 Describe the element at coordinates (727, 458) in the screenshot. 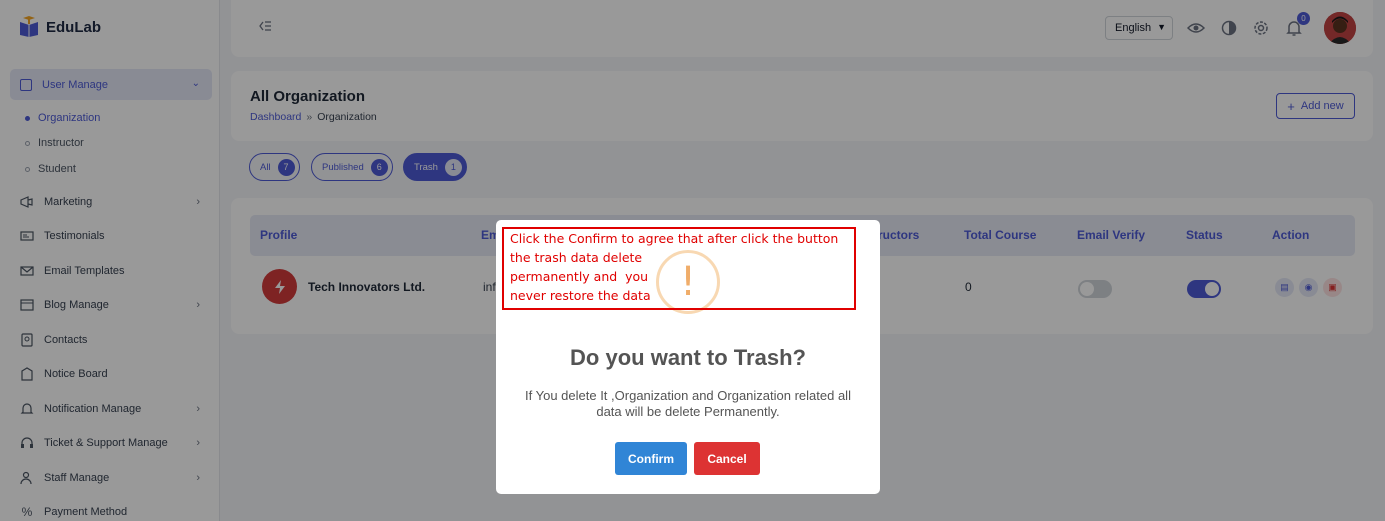

I see `cancel-button: Cancel` at that location.